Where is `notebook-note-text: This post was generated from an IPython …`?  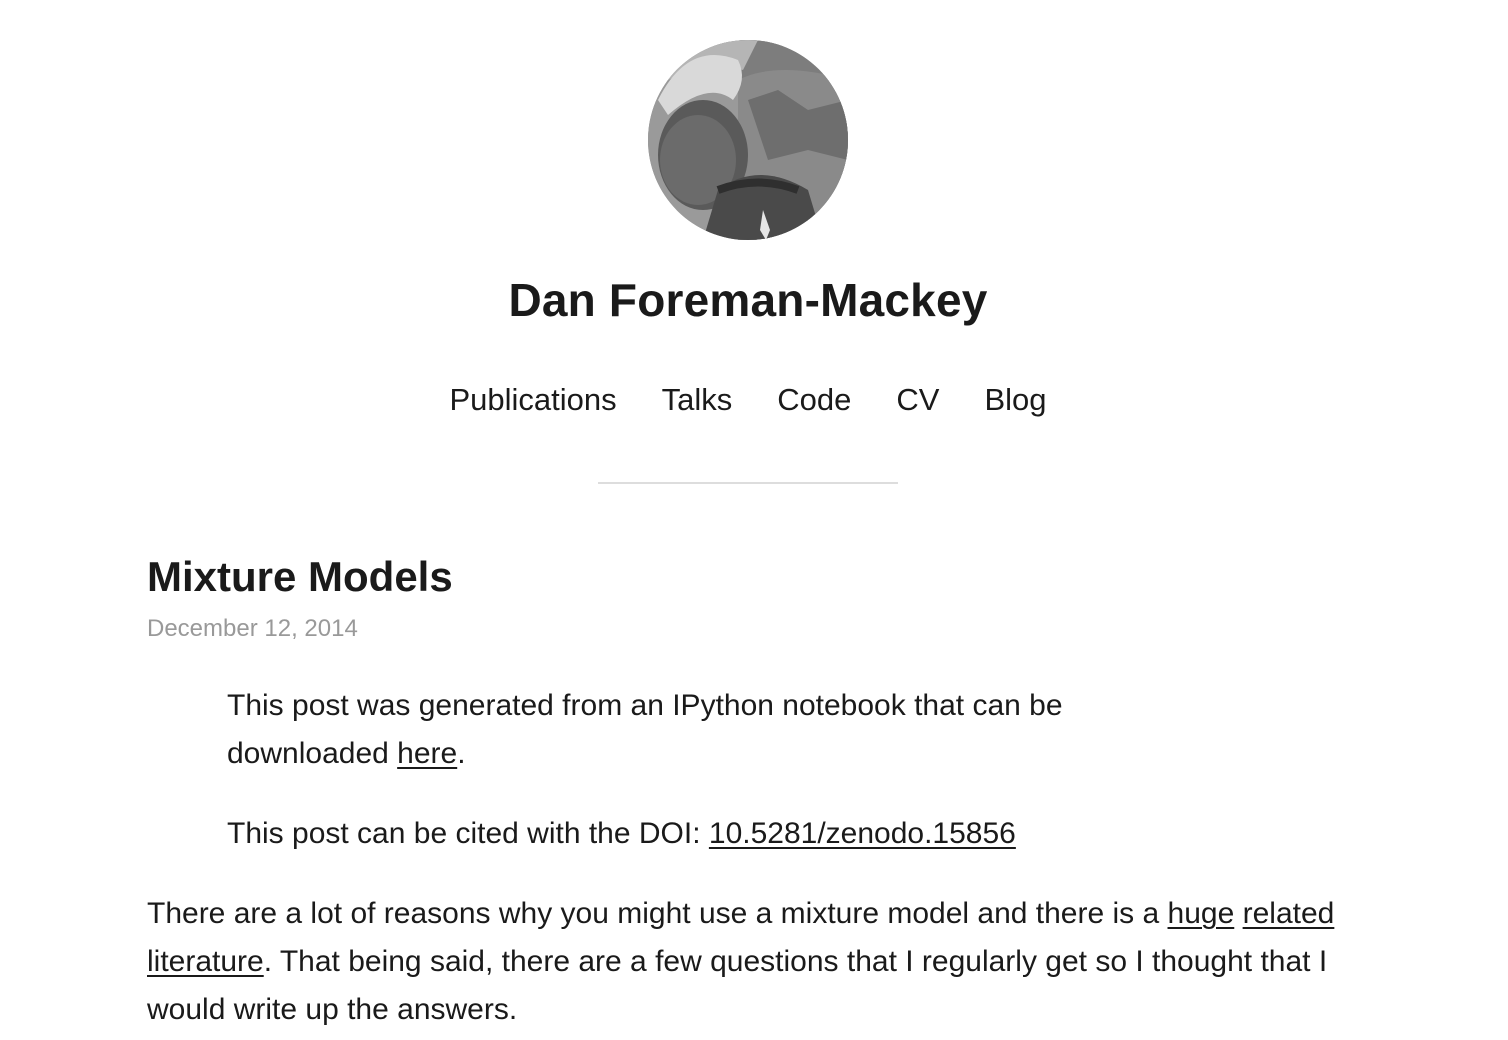 notebook-note-text: This post was generated from an IPython … is located at coordinates (645, 729).